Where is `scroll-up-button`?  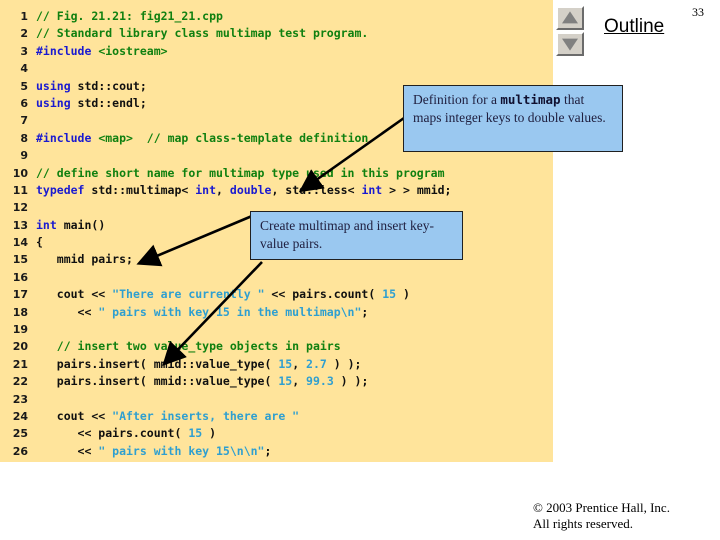 scroll-up-button is located at coordinates (570, 18).